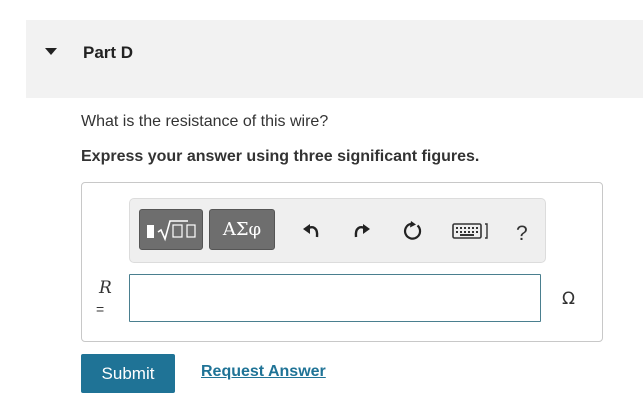  Describe the element at coordinates (263, 372) in the screenshot. I see `request-answer-link: Request Answer` at that location.